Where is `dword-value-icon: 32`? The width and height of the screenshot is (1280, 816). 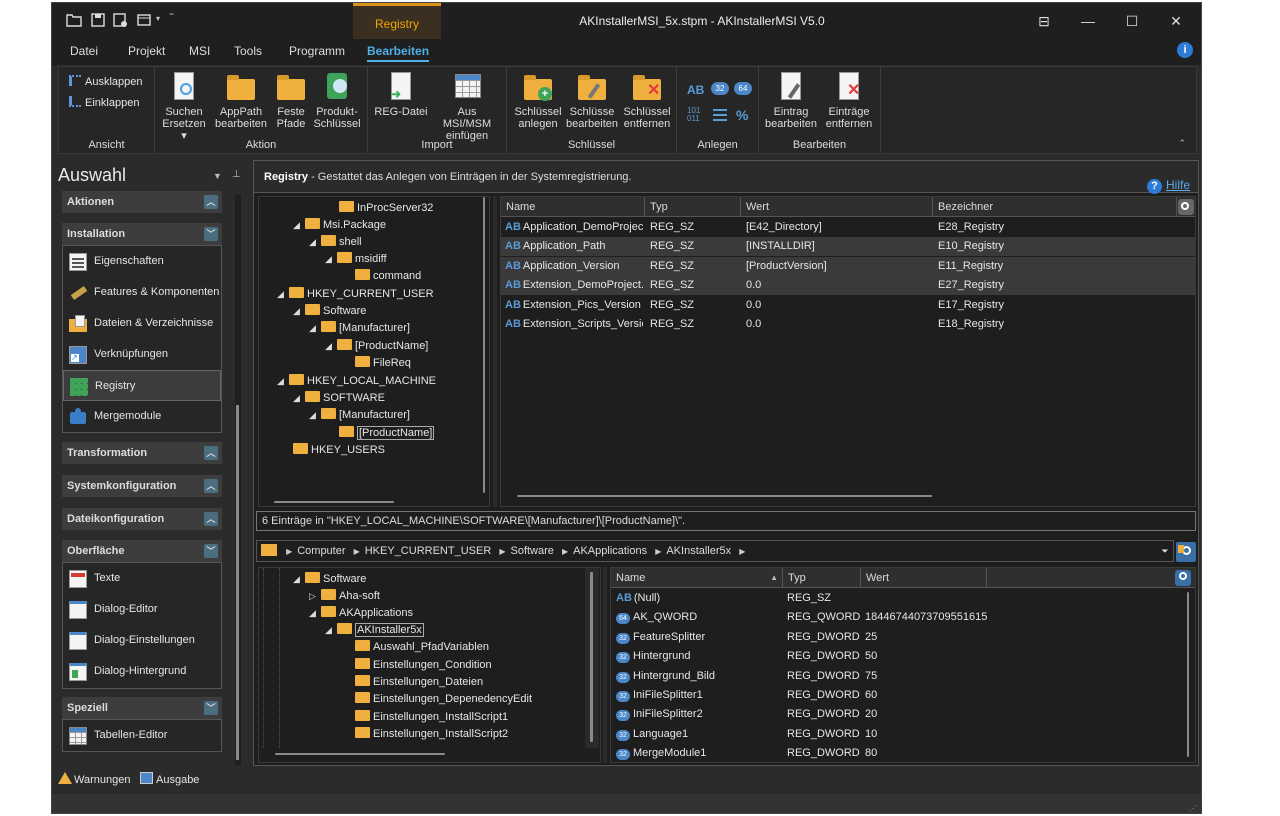 dword-value-icon: 32 is located at coordinates (720, 88).